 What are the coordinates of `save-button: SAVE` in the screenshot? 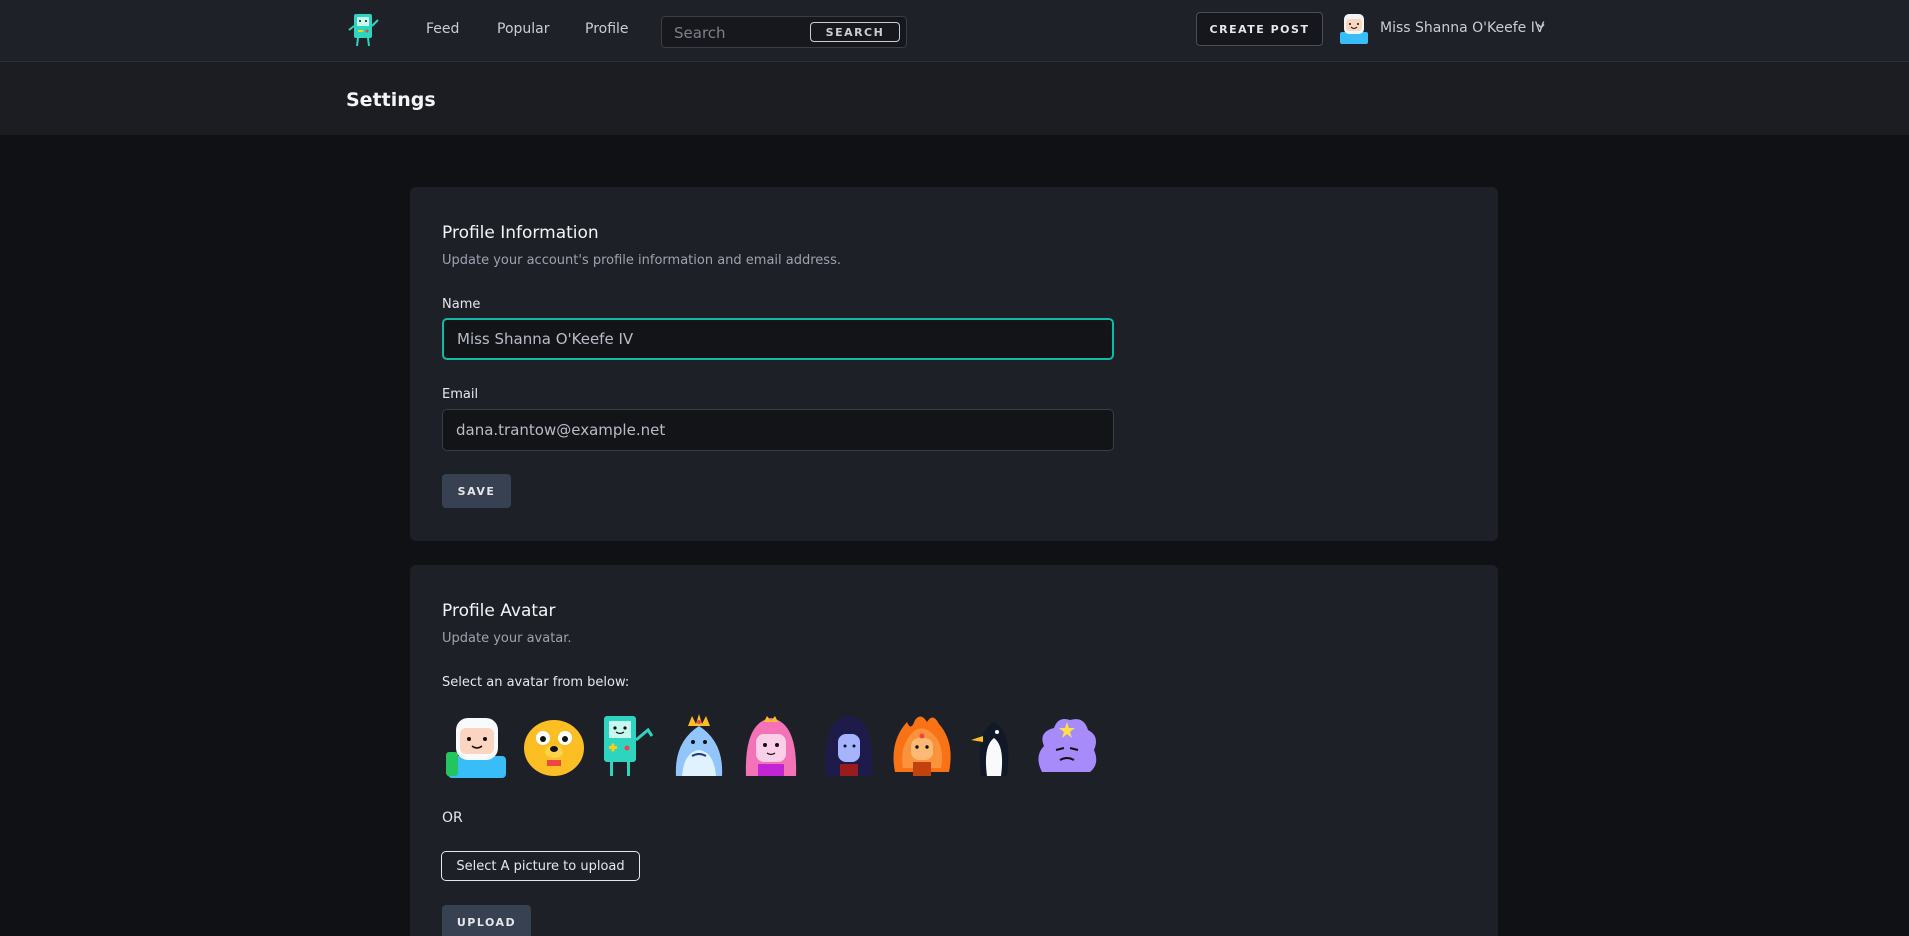 It's located at (476, 491).